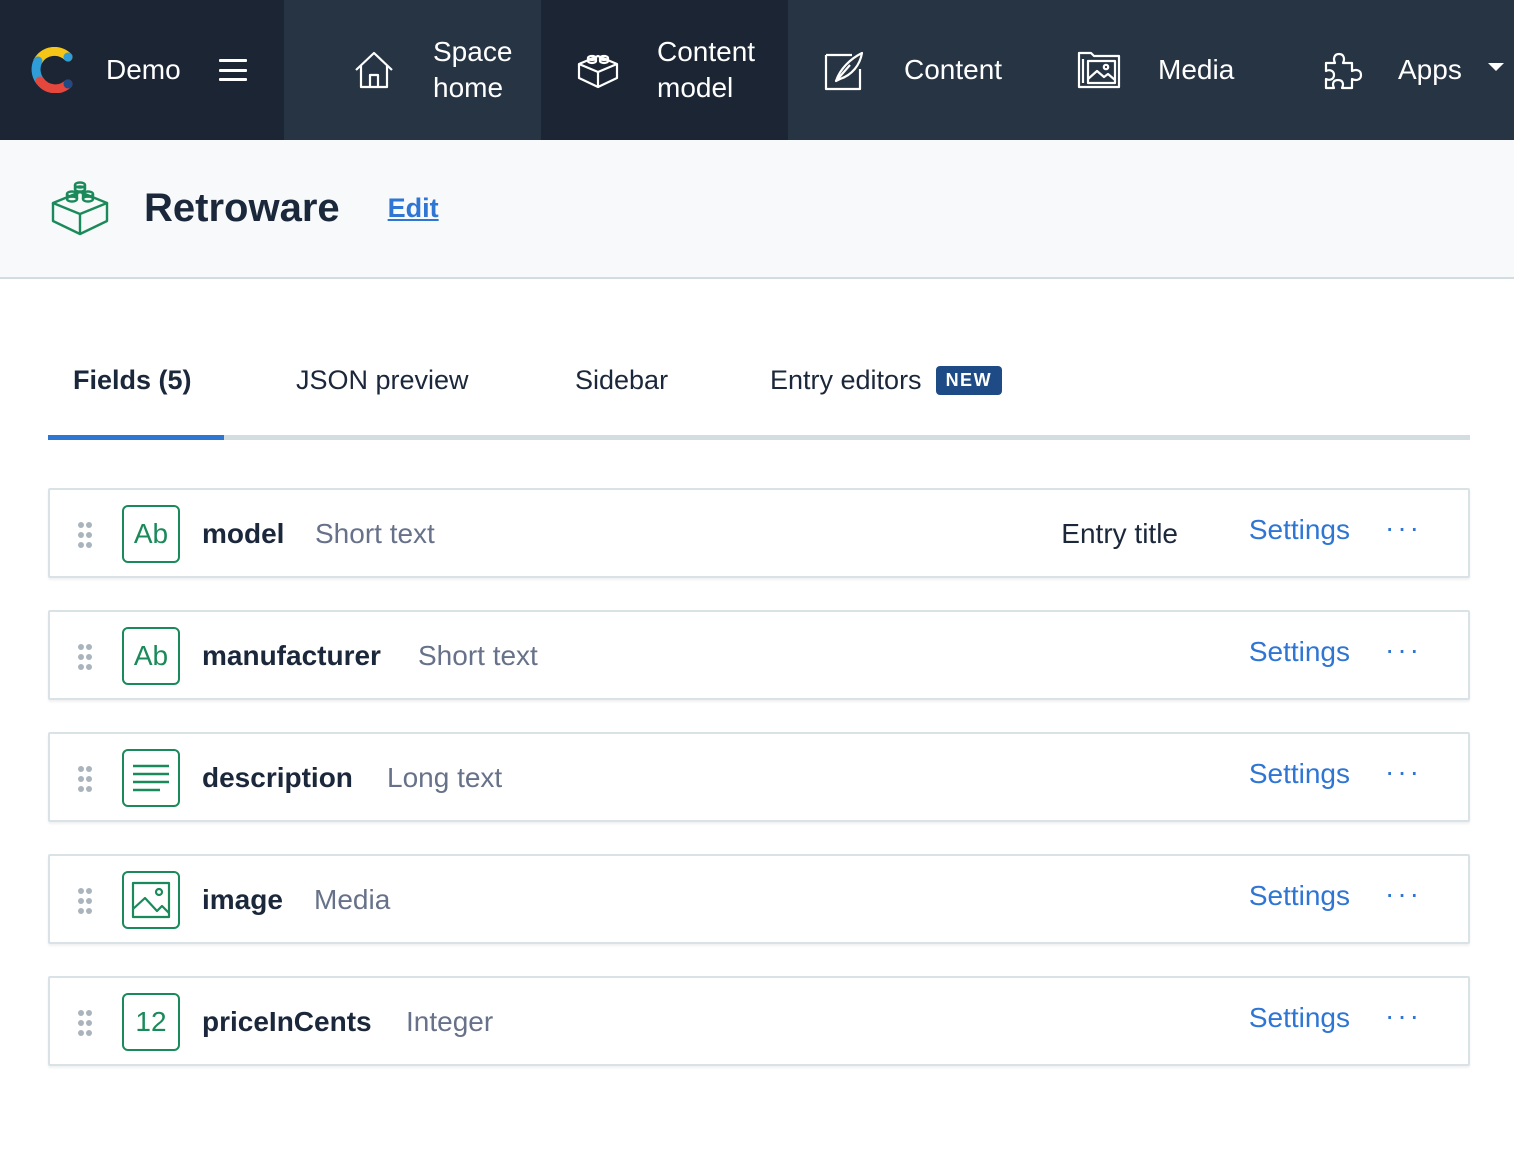 The height and width of the screenshot is (1155, 1514). I want to click on tab-json-preview: JSON preview, so click(382, 380).